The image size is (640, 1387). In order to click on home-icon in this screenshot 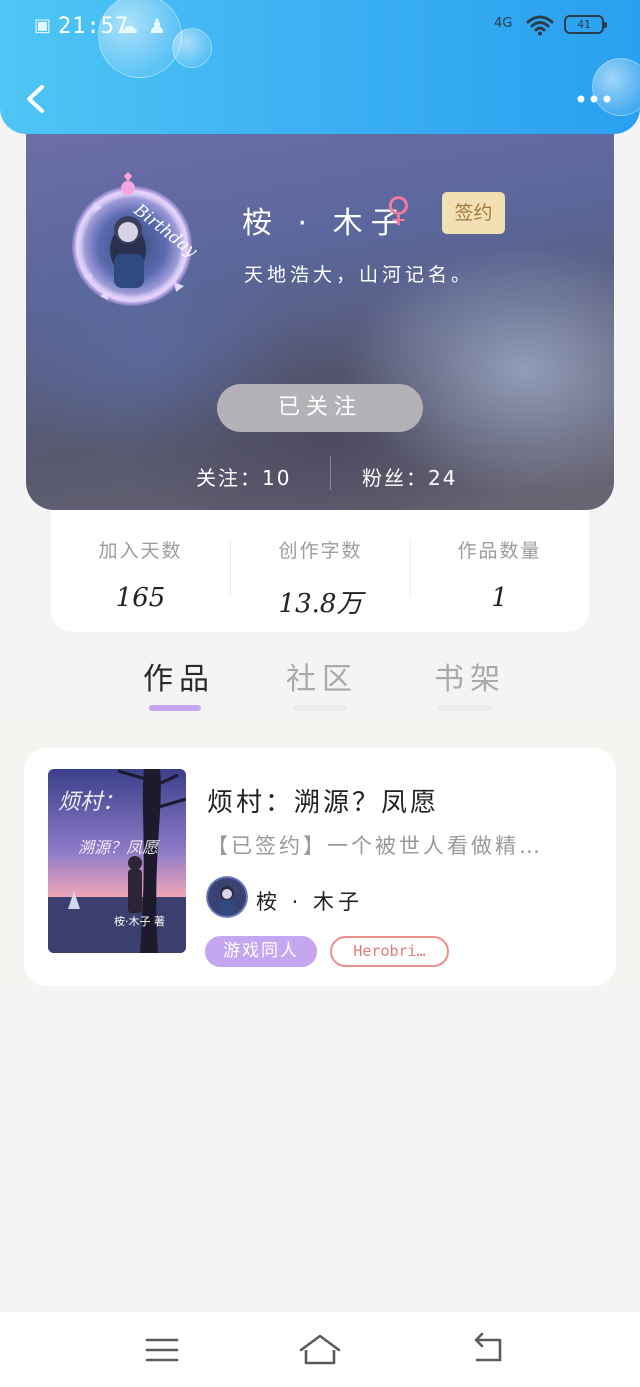, I will do `click(320, 1350)`.